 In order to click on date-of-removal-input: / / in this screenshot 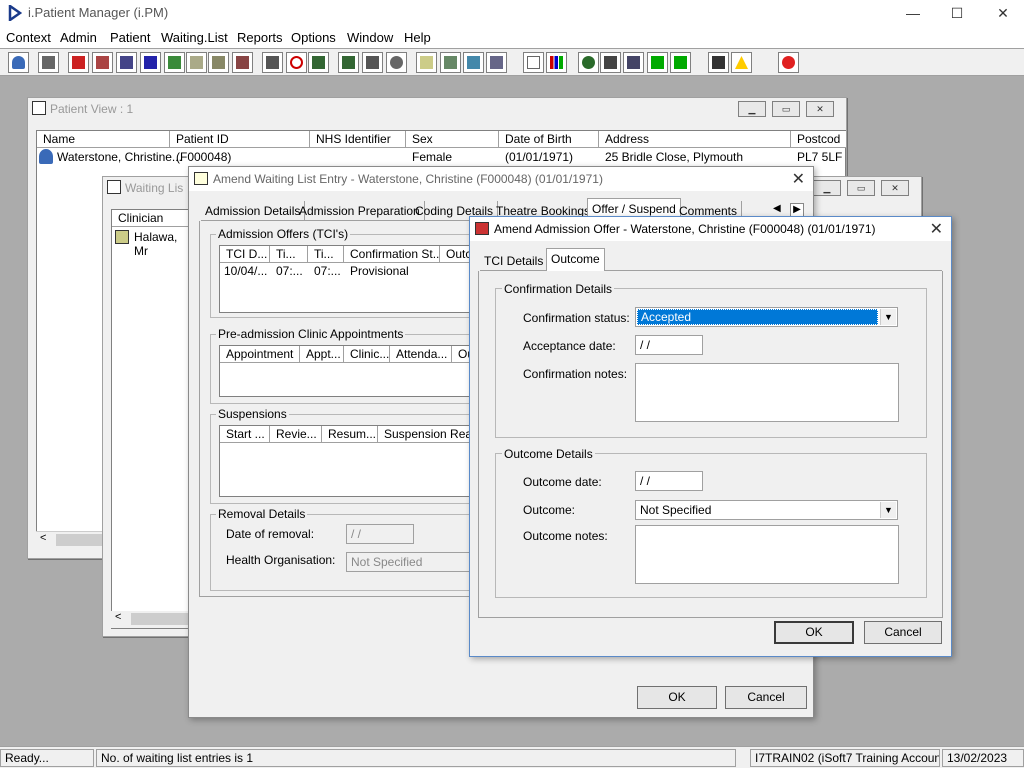, I will do `click(380, 534)`.